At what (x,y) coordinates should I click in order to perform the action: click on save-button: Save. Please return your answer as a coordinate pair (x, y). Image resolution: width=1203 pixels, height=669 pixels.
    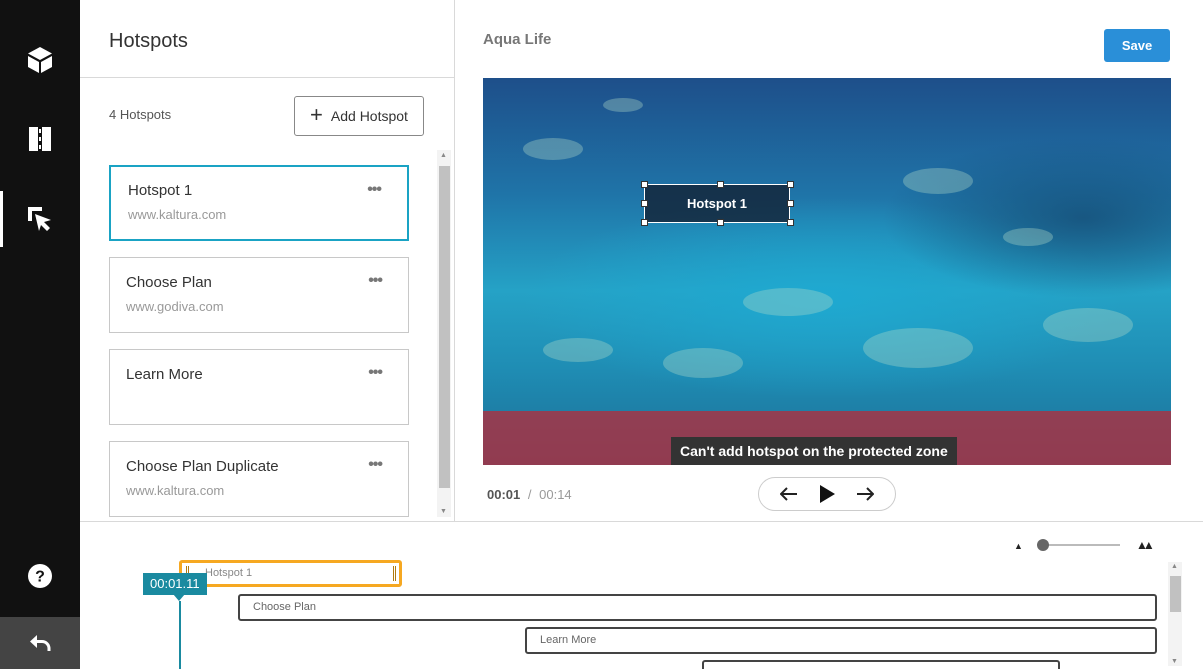
    Looking at the image, I should click on (1137, 45).